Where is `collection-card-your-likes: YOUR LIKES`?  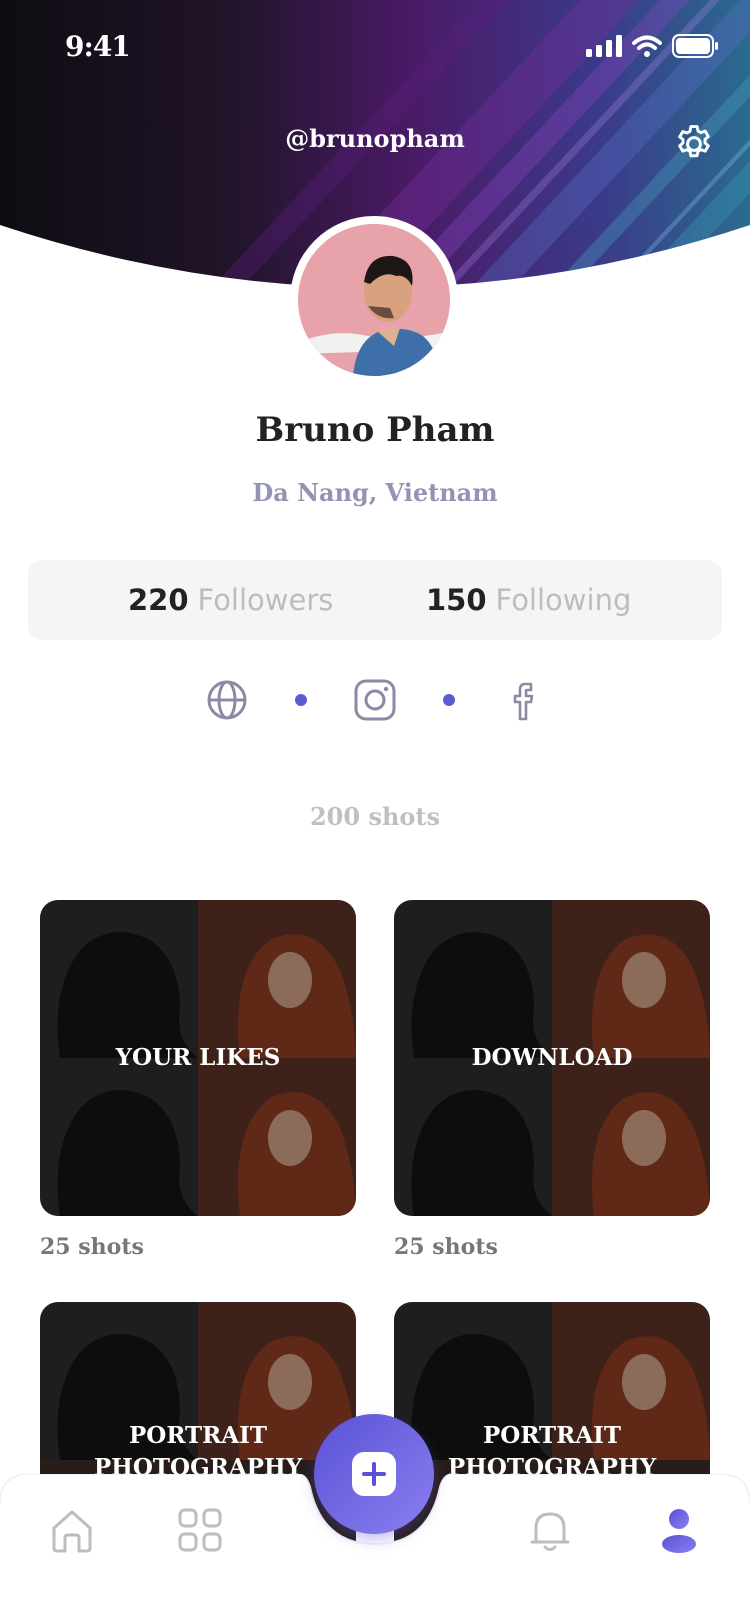 collection-card-your-likes: YOUR LIKES is located at coordinates (198, 1058).